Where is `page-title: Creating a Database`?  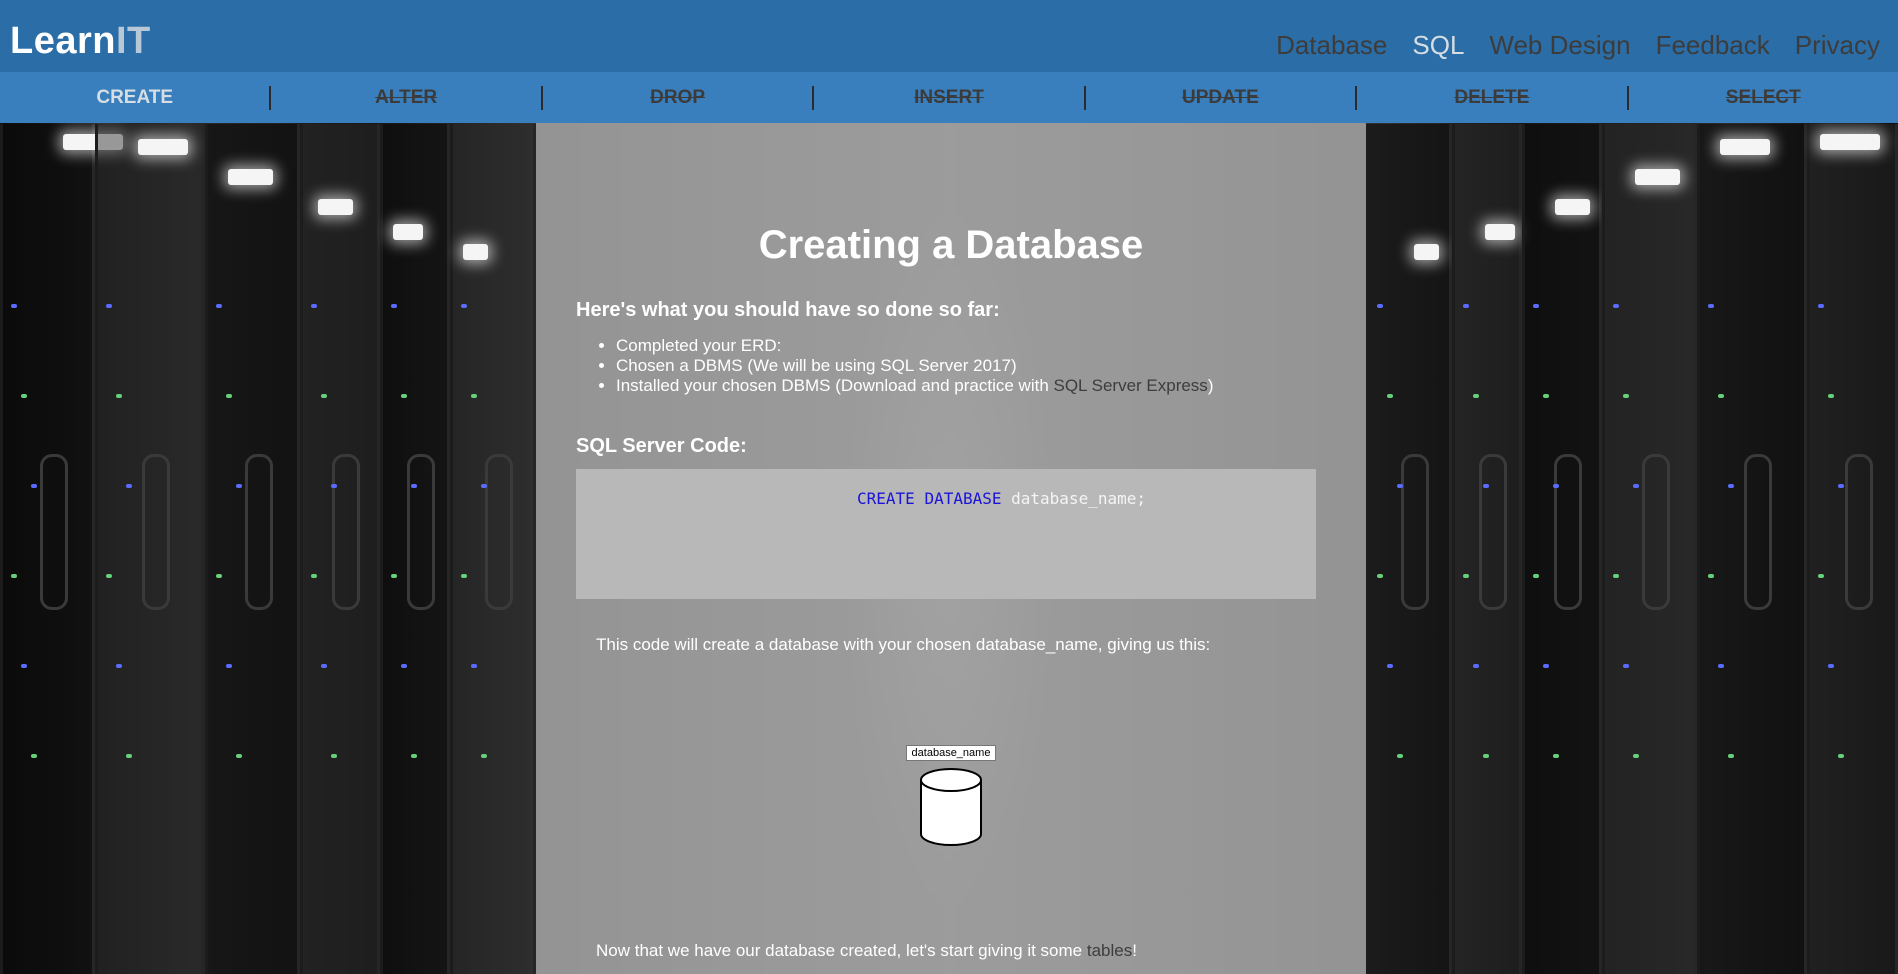 page-title: Creating a Database is located at coordinates (951, 245).